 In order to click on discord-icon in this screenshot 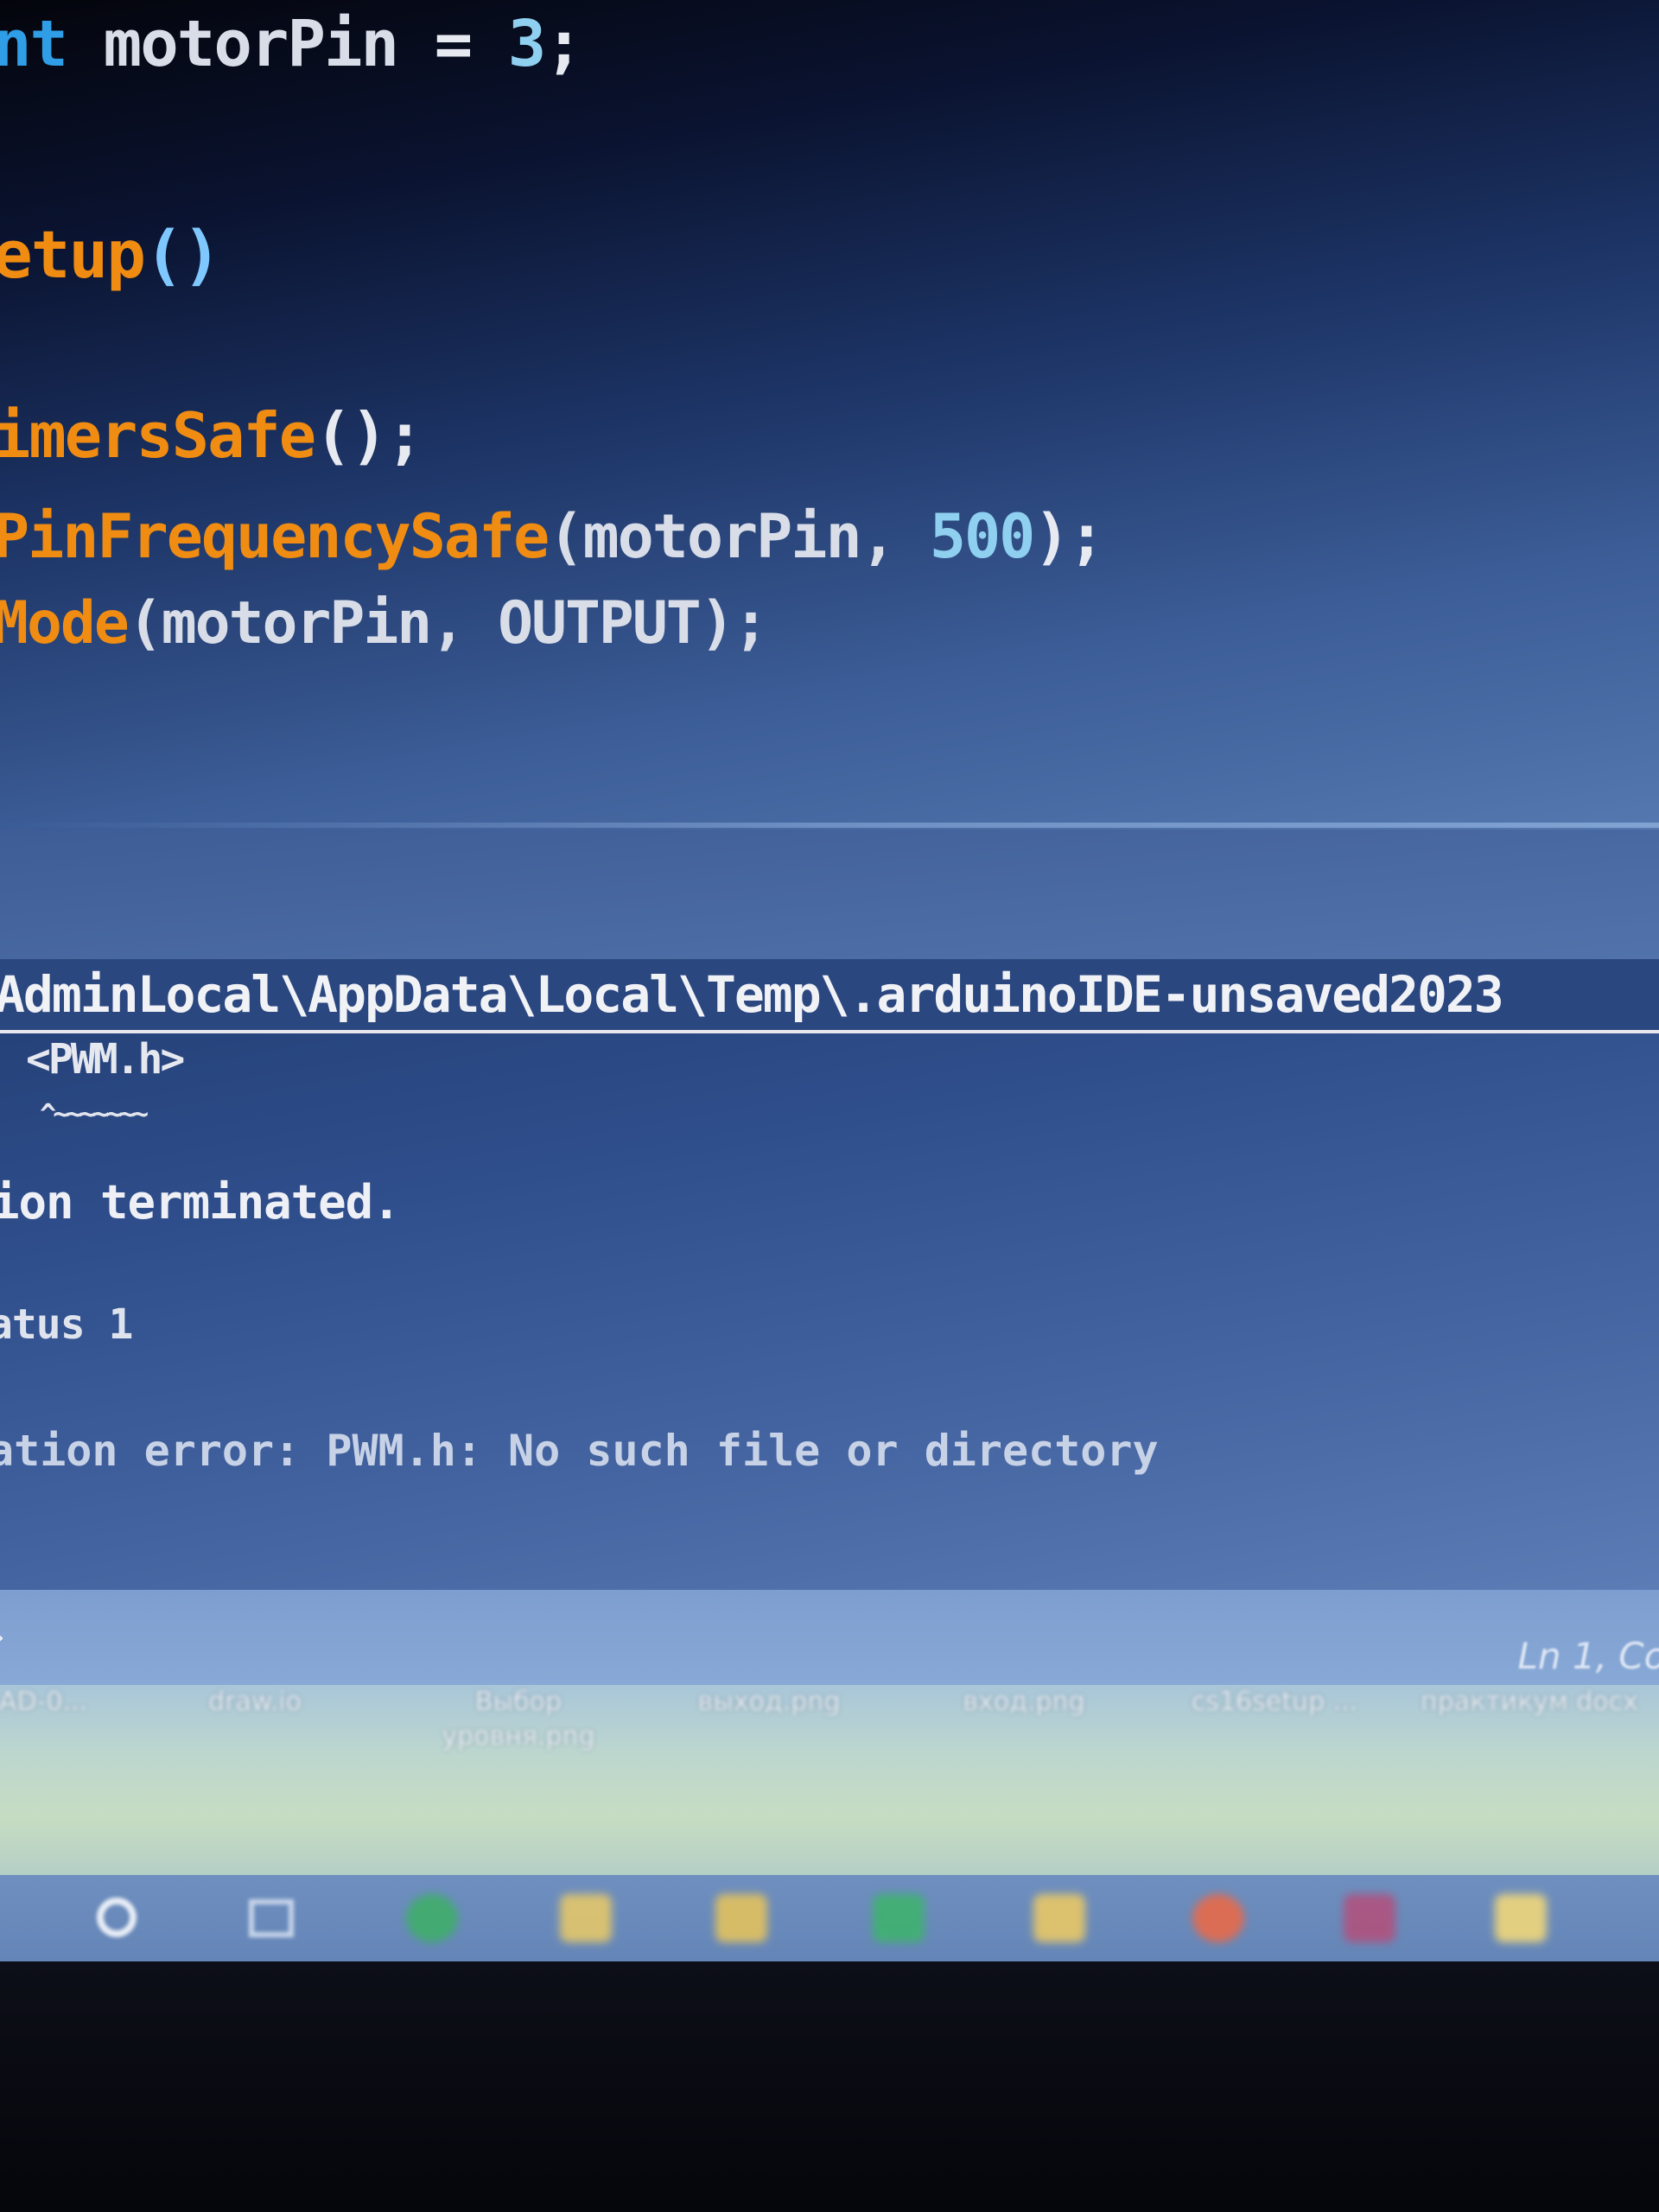, I will do `click(1369, 1918)`.